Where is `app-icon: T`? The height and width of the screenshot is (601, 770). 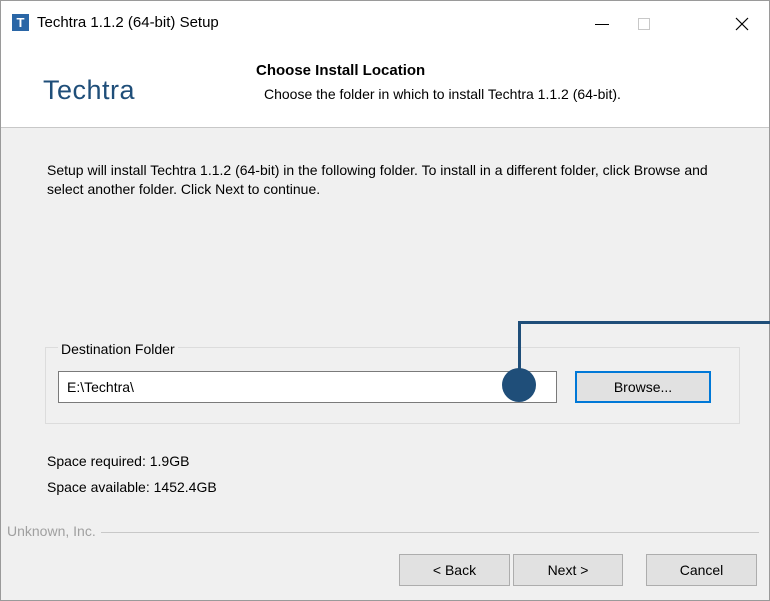 app-icon: T is located at coordinates (20, 22).